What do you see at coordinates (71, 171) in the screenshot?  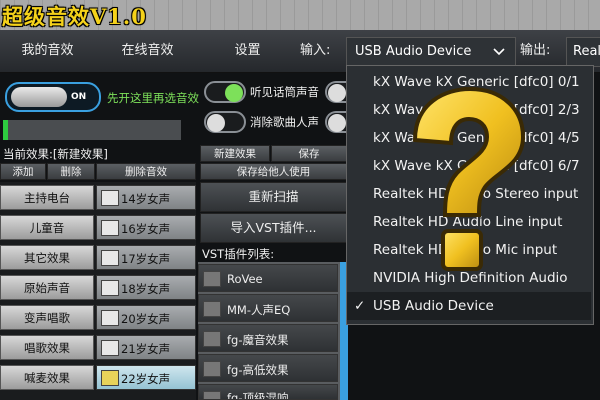 I see `delete-button: 删除` at bounding box center [71, 171].